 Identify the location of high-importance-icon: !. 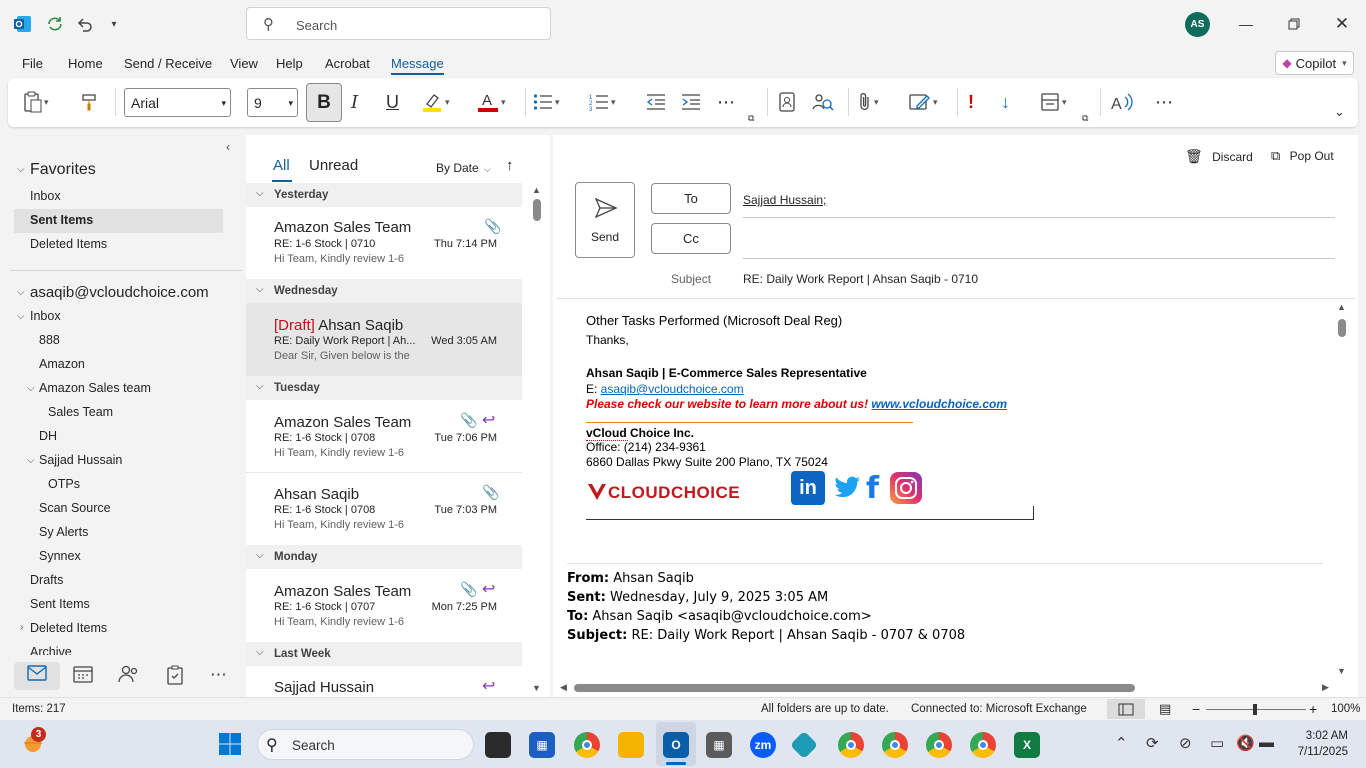
(971, 102).